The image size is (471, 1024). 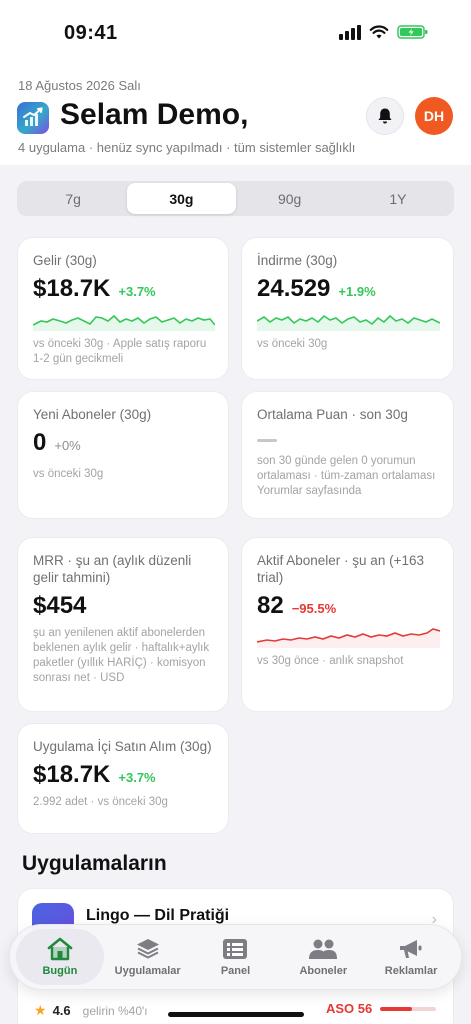 I want to click on tab-today: Bugün, so click(x=60, y=957).